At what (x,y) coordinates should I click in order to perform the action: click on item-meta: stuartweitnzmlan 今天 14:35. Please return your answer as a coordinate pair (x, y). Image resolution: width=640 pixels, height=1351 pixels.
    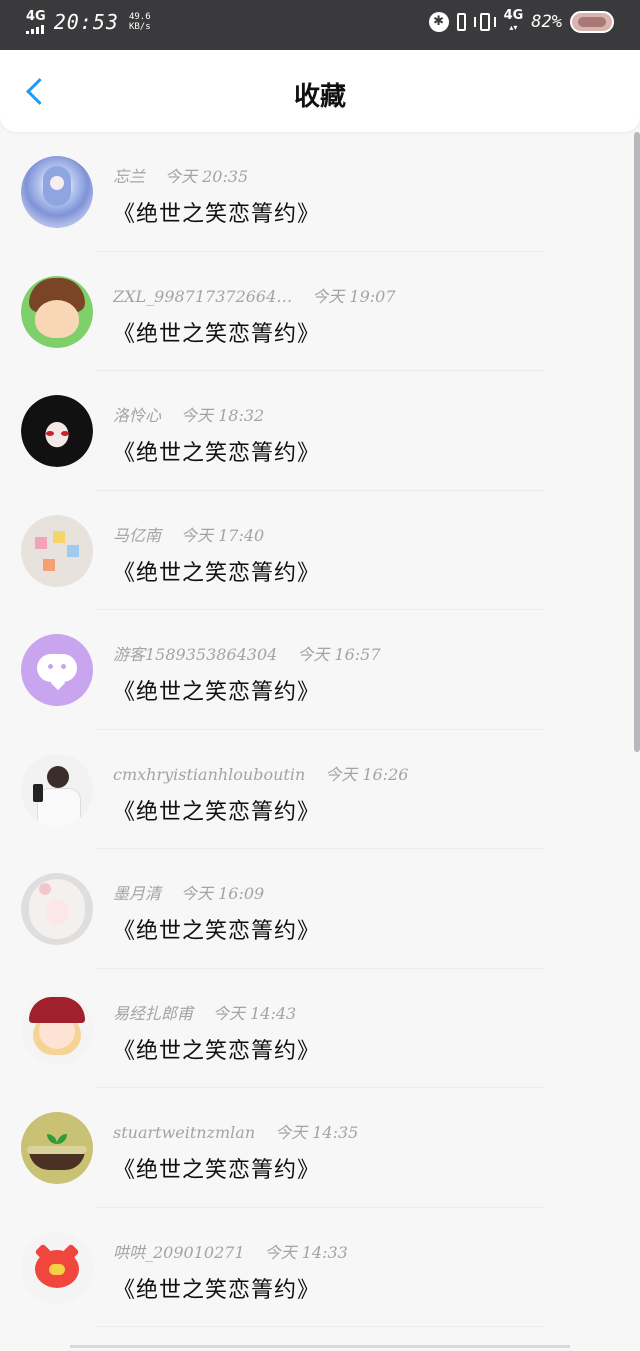
    Looking at the image, I should click on (235, 1131).